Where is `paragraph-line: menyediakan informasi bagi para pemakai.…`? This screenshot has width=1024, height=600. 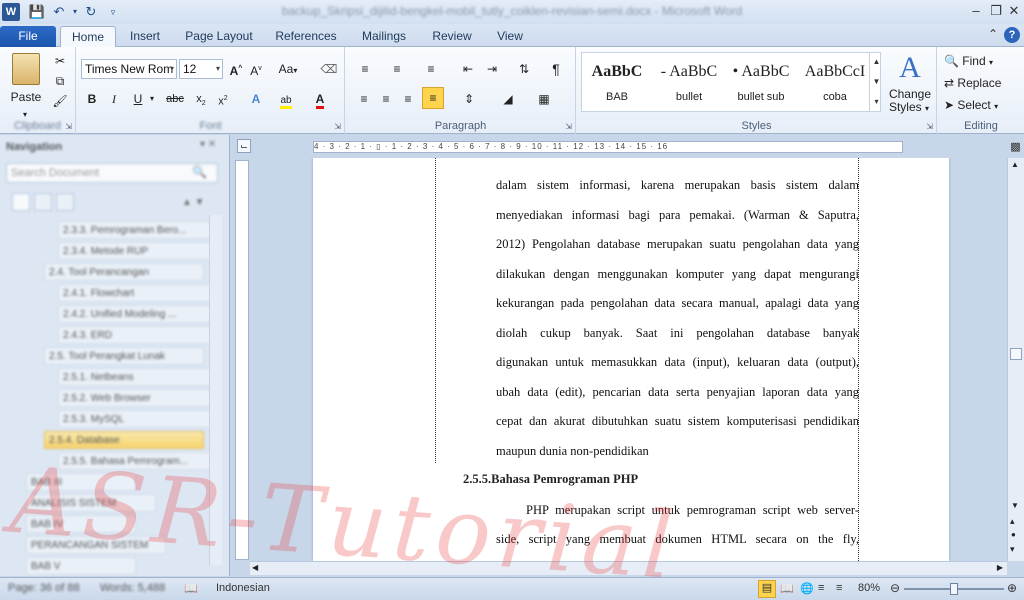 paragraph-line: menyediakan informasi bagi para pemakai.… is located at coordinates (677, 215).